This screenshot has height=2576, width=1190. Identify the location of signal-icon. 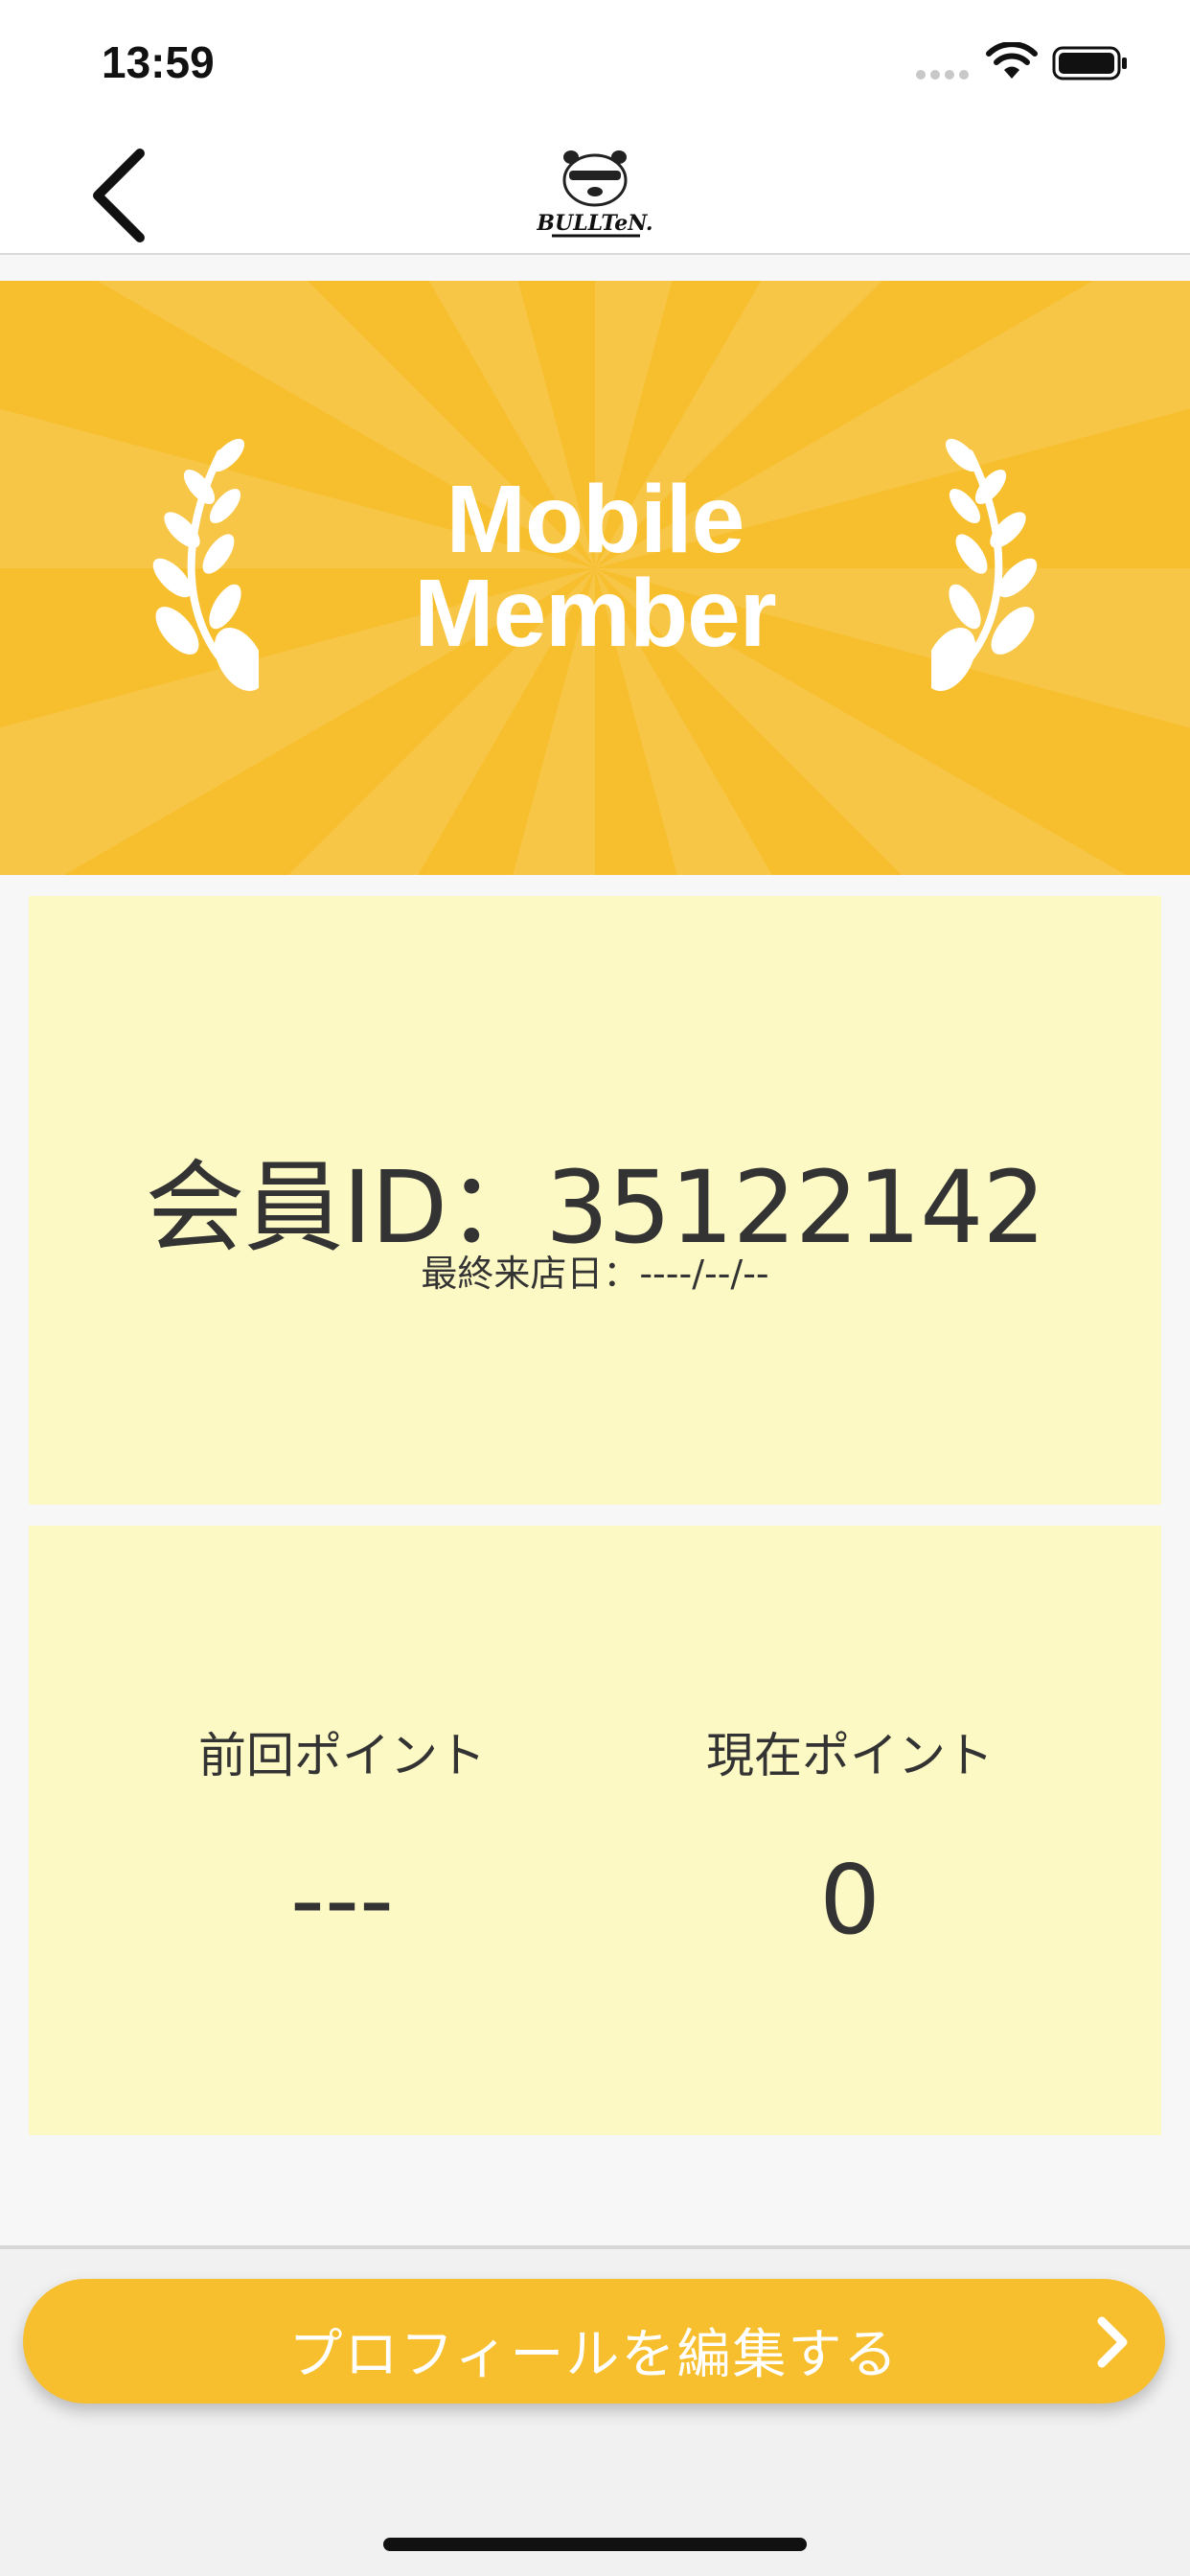
(943, 75).